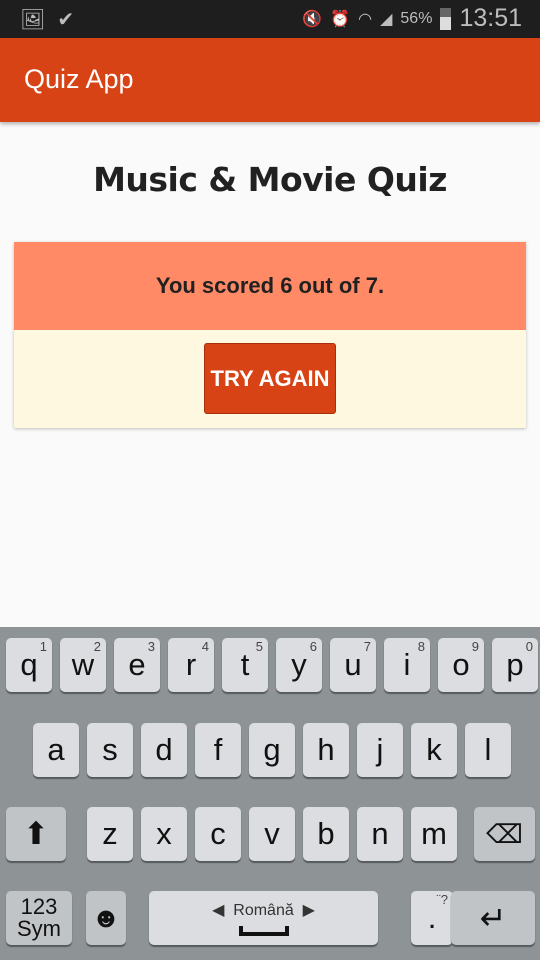  I want to click on shift-icon: ⬆, so click(36, 833).